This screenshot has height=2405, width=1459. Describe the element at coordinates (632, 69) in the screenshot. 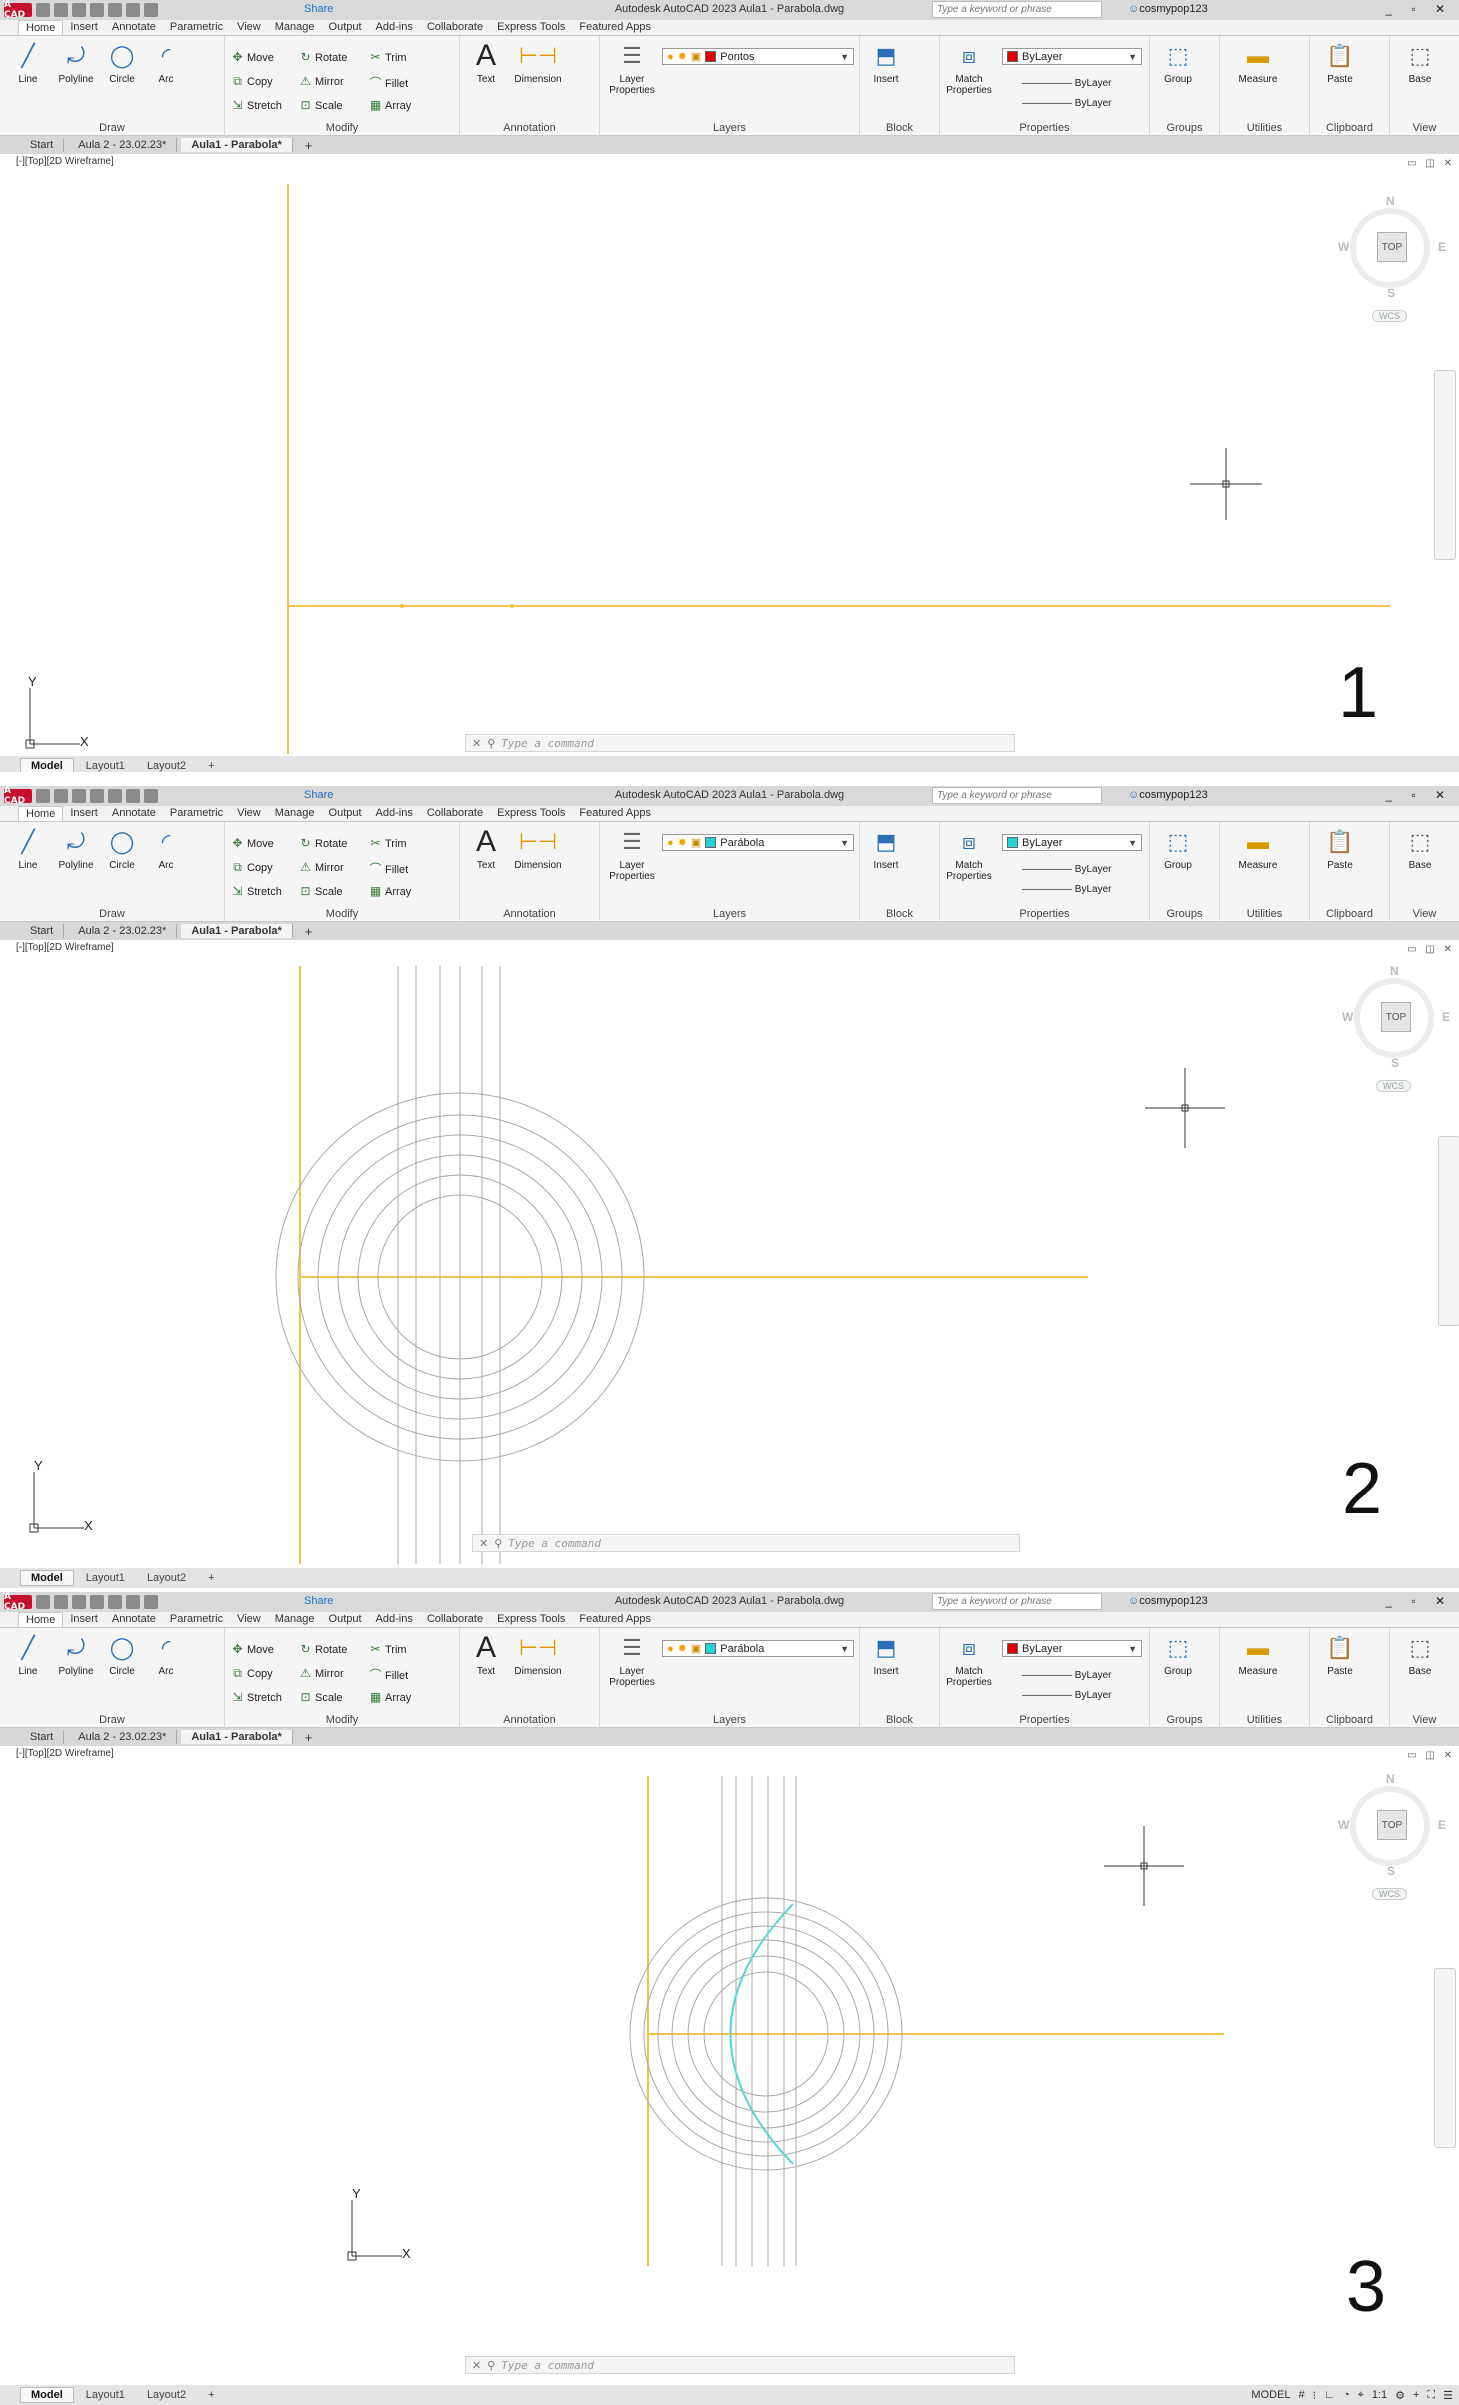

I see `layer-properties-tool: ☰ Layer Properties` at that location.